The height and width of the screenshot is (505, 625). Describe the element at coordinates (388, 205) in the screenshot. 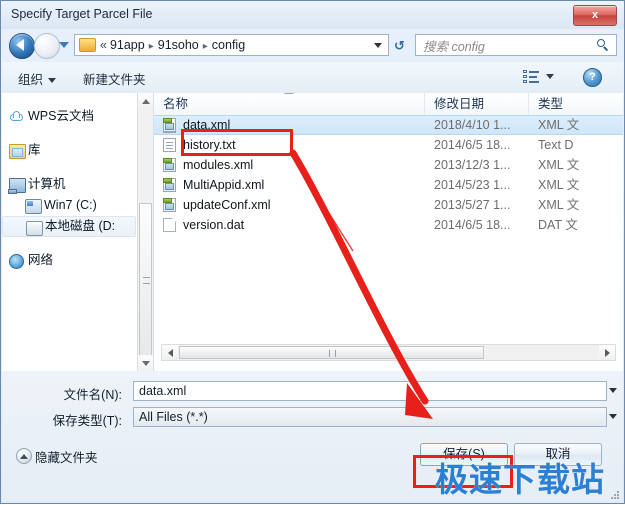

I see `table-row: updateConf.xml 2013/5/27 1... XML 文` at that location.